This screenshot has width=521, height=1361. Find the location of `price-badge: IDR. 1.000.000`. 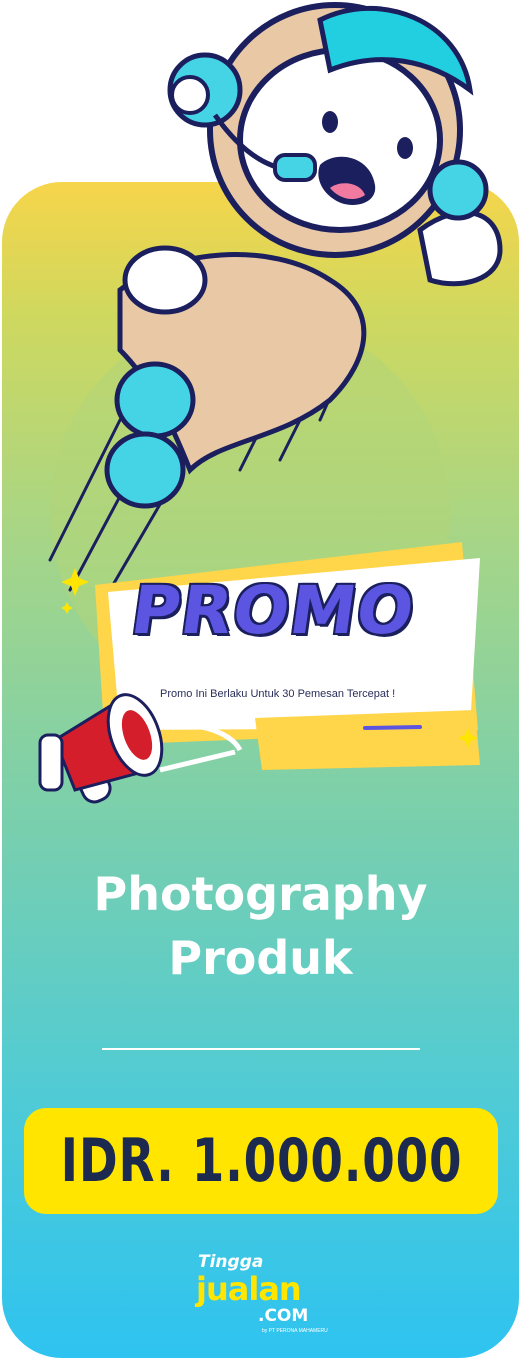

price-badge: IDR. 1.000.000 is located at coordinates (261, 1161).